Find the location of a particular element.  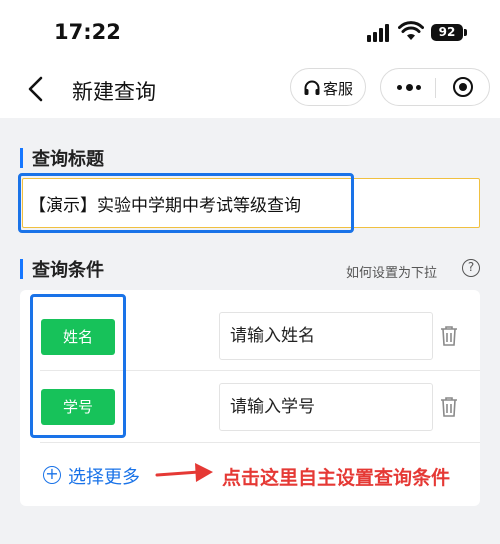

status-bar: 17:22 92 is located at coordinates (250, 31).